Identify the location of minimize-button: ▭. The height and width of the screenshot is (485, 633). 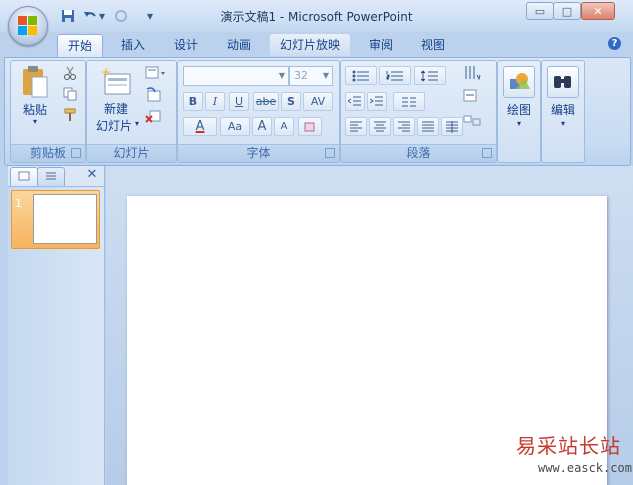
(540, 11).